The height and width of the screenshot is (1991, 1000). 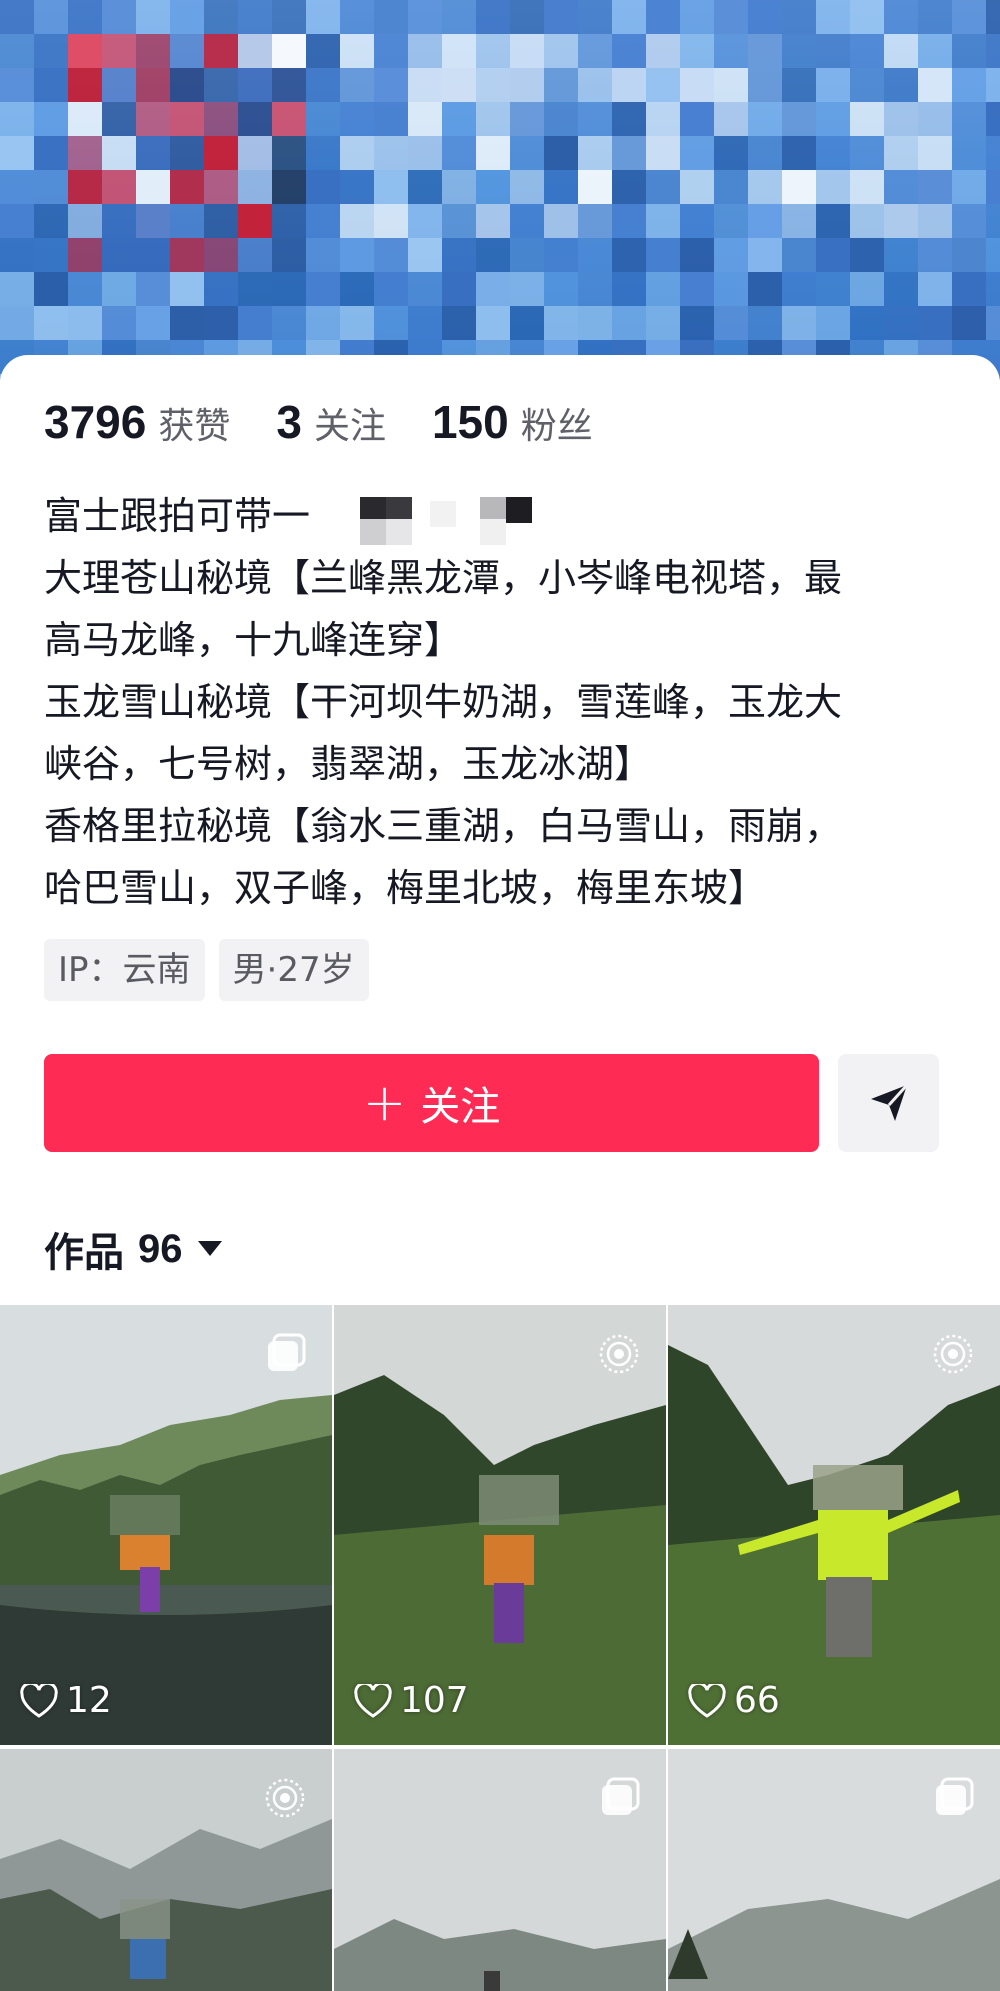 What do you see at coordinates (166, 1525) in the screenshot?
I see `work-tile: 12` at bounding box center [166, 1525].